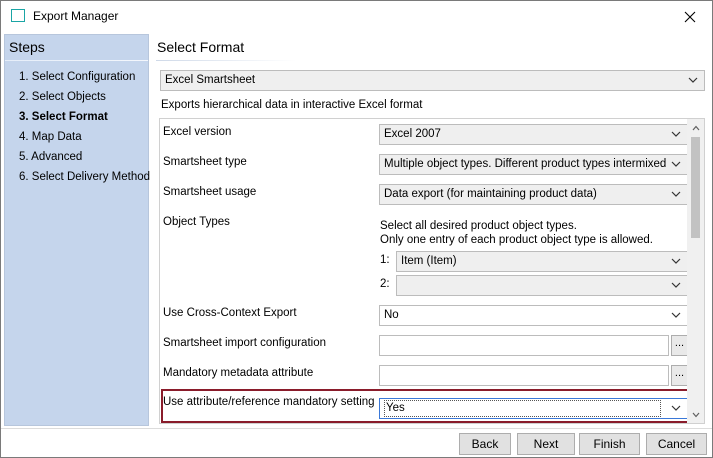  What do you see at coordinates (76, 60) in the screenshot?
I see `steps-divider` at bounding box center [76, 60].